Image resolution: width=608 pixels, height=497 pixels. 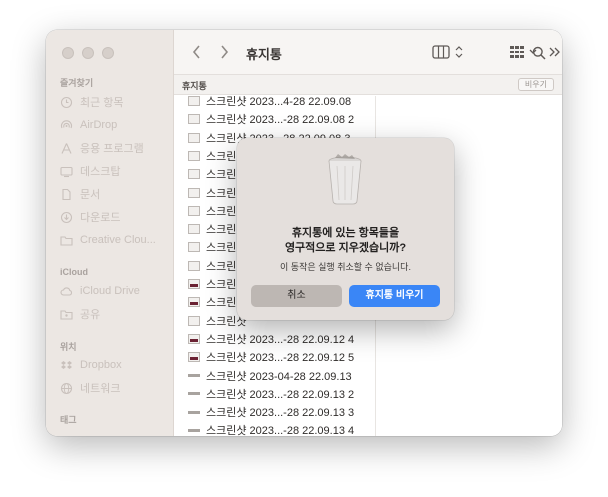 I want to click on sidebar-item-label: 최근 항목, so click(x=102, y=103).